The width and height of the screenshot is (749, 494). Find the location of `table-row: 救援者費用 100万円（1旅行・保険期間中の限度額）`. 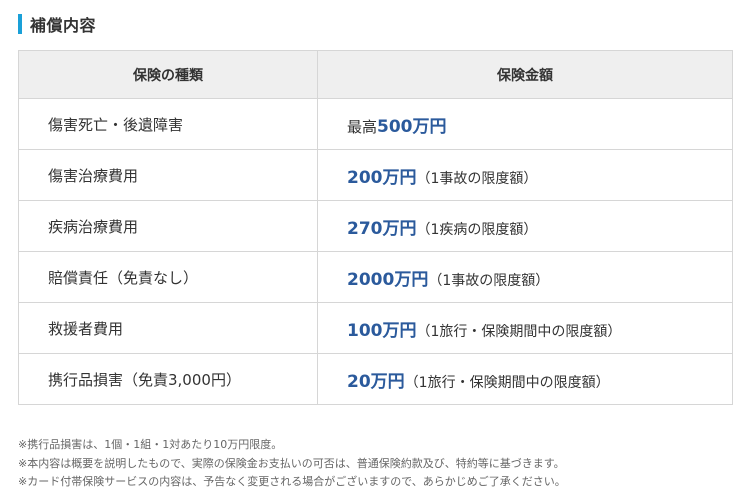

table-row: 救援者費用 100万円（1旅行・保険期間中の限度額） is located at coordinates (375, 328).